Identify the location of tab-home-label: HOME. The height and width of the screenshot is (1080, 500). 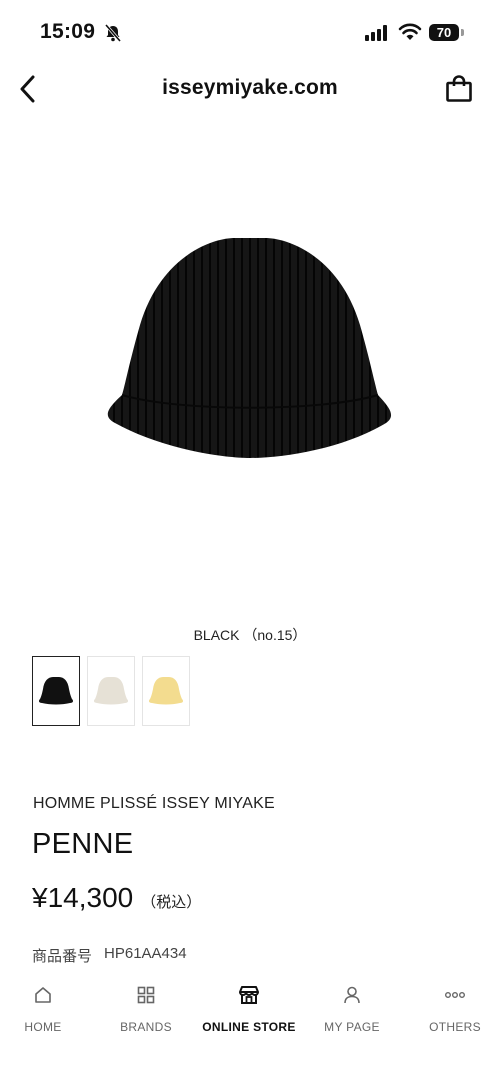
(43, 1027).